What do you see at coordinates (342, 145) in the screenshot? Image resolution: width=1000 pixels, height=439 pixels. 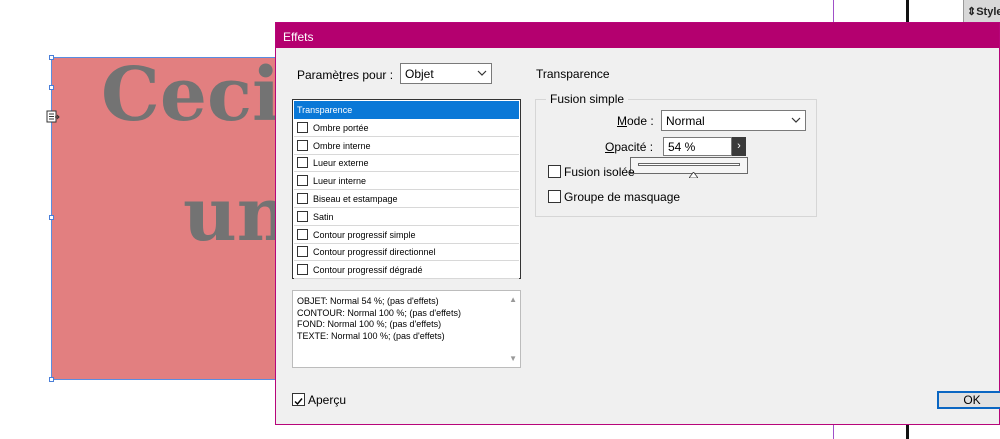 I see `effect-label: Ombre interne` at bounding box center [342, 145].